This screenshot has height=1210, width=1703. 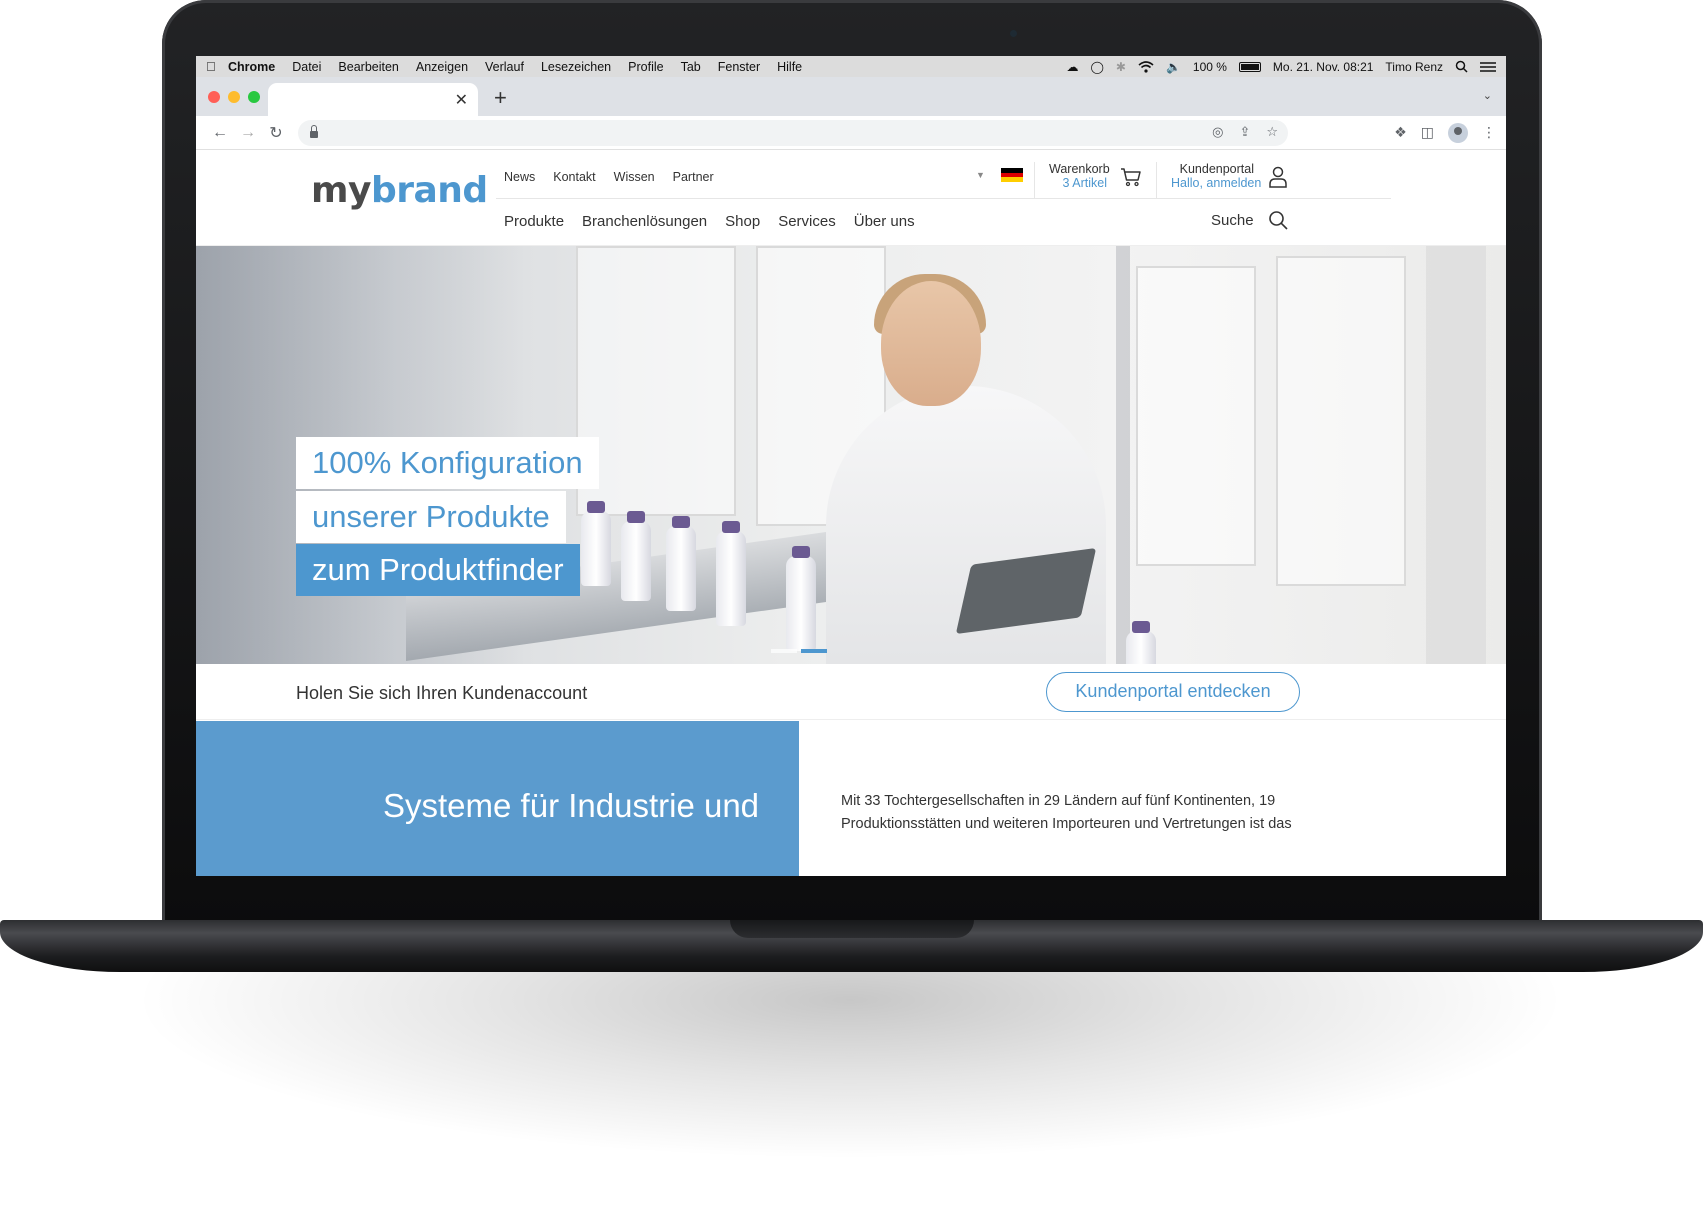 What do you see at coordinates (220, 133) in the screenshot?
I see `back-button: ←` at bounding box center [220, 133].